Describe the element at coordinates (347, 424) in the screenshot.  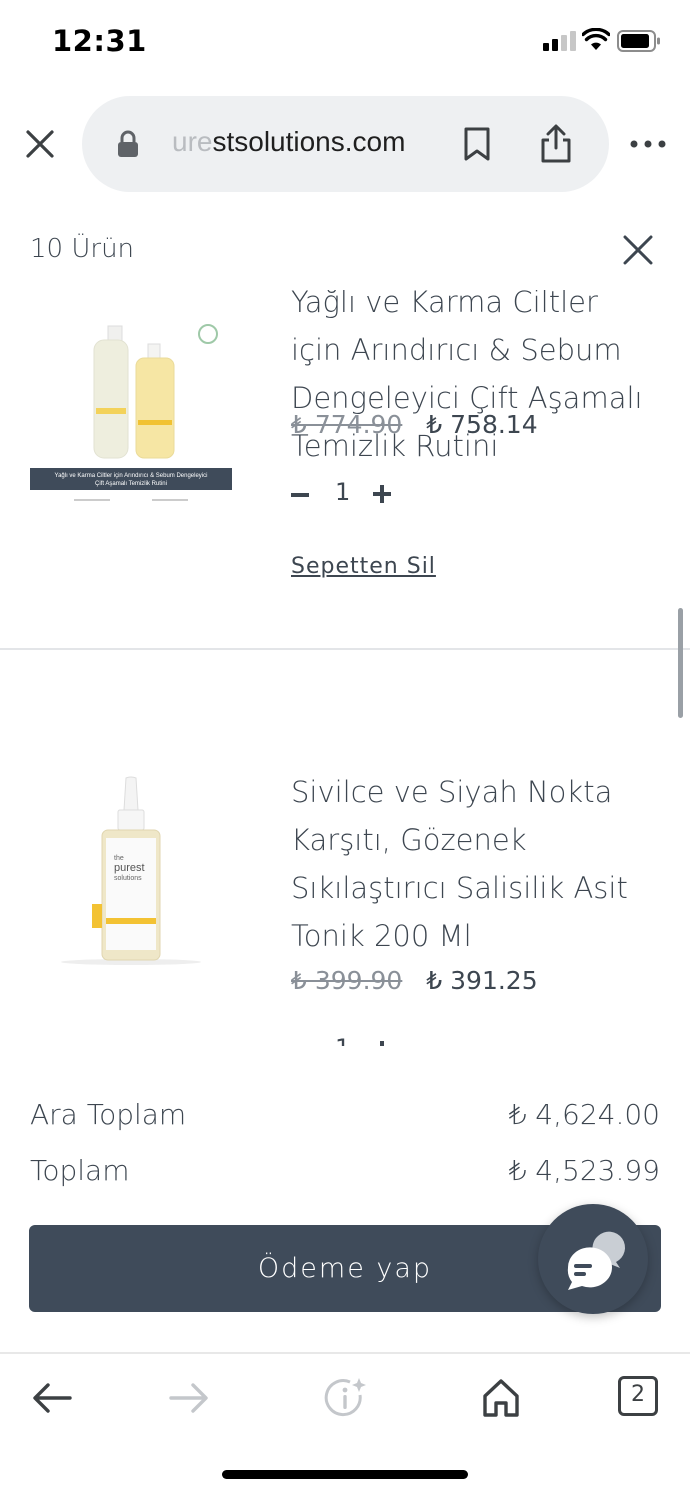
I see `old-price: ₺ 774.90` at that location.